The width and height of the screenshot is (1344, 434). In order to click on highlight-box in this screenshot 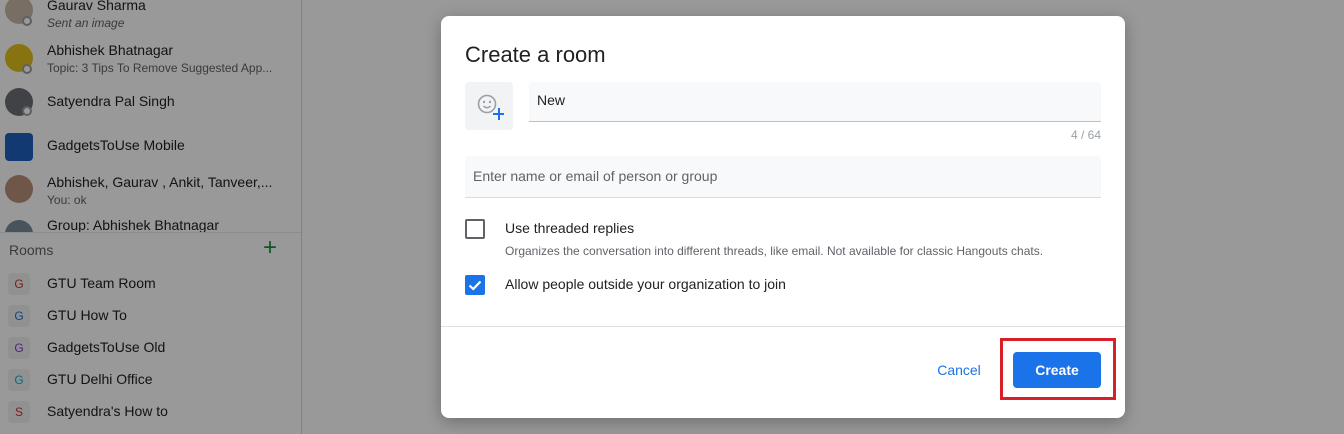, I will do `click(1058, 369)`.